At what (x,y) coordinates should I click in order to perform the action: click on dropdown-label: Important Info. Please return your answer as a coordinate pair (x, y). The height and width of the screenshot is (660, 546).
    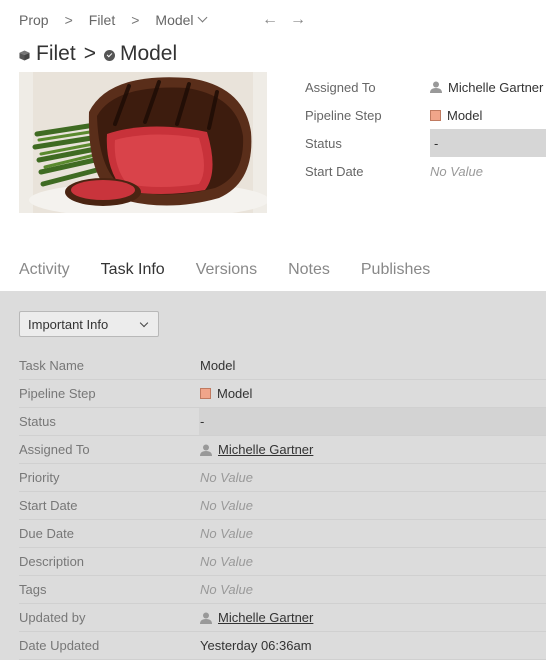
    Looking at the image, I should click on (68, 324).